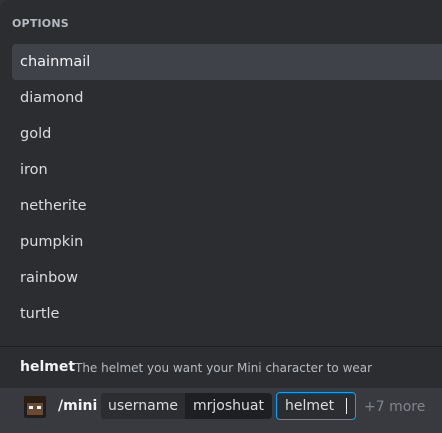 Image resolution: width=442 pixels, height=433 pixels. I want to click on option-item-iron: iron, so click(227, 170).